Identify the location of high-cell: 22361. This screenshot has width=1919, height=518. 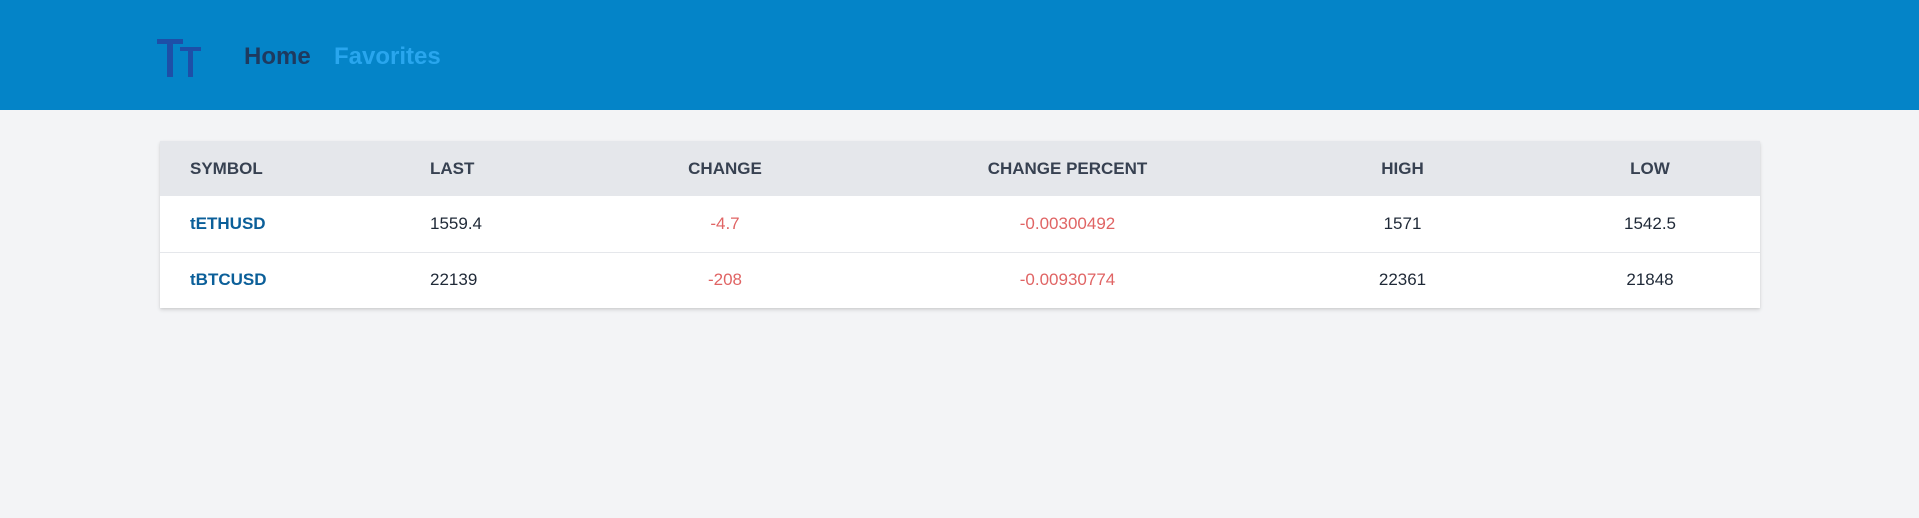
(1402, 280).